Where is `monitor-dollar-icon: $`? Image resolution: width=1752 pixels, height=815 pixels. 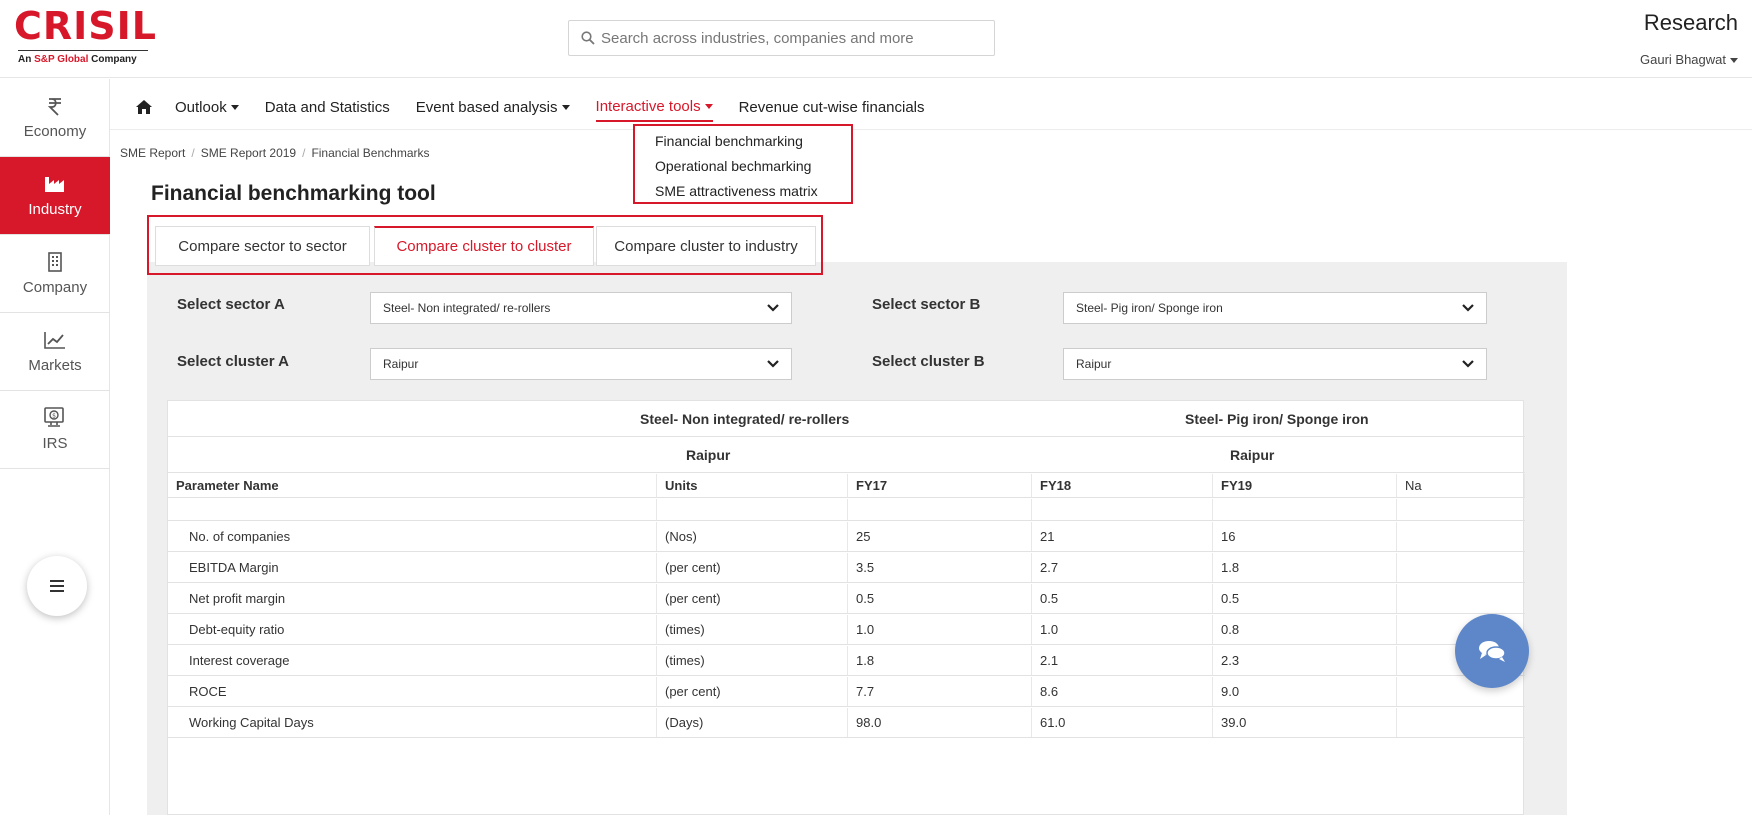 monitor-dollar-icon: $ is located at coordinates (55, 418).